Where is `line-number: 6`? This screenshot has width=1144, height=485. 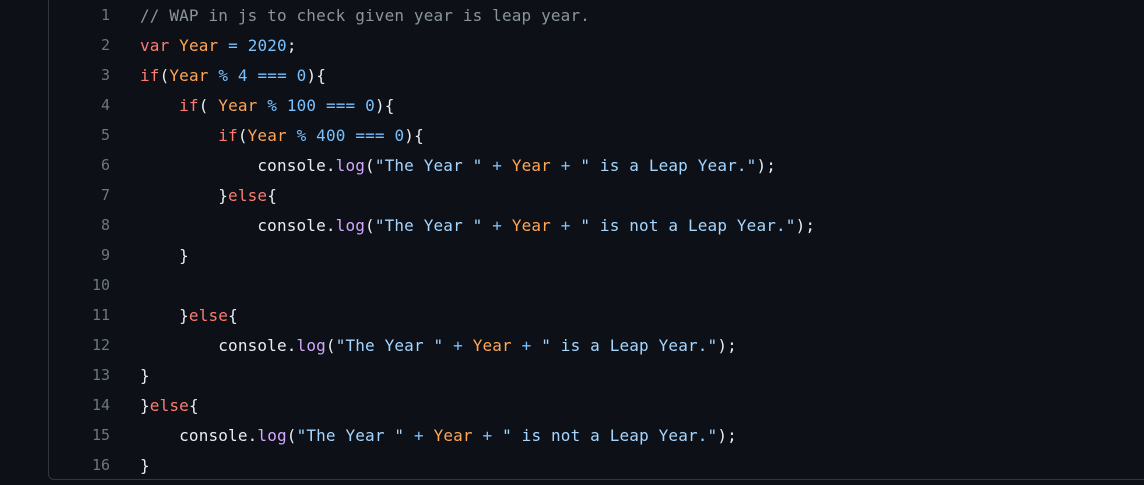 line-number: 6 is located at coordinates (55, 165).